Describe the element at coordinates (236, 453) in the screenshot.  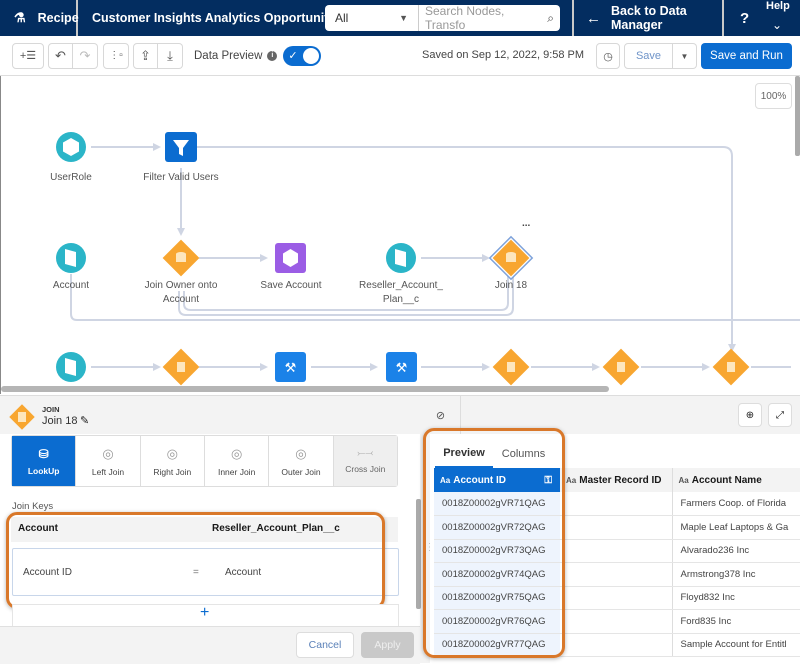
I see `inner-join-icon: ◎` at that location.